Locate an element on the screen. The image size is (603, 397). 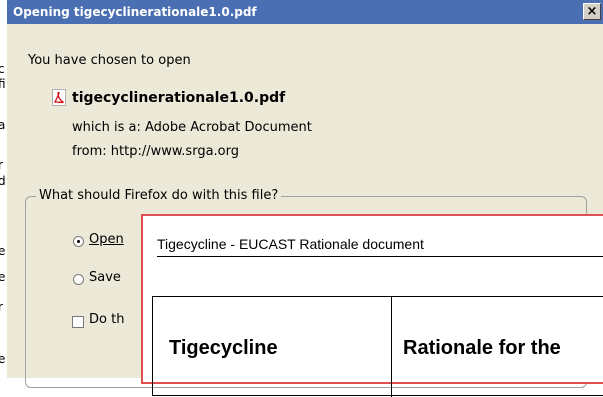
document-header: Tigecycline - EUCAST Rationale document is located at coordinates (290, 244).